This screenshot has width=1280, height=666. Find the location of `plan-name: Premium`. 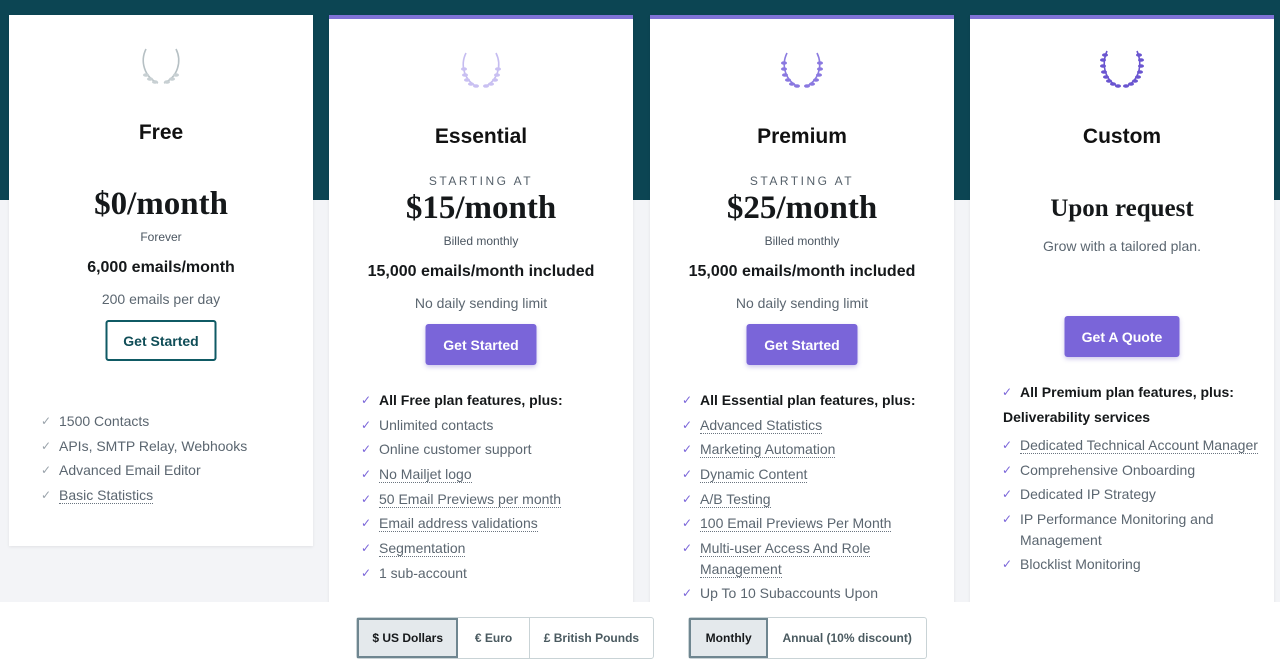

plan-name: Premium is located at coordinates (802, 136).